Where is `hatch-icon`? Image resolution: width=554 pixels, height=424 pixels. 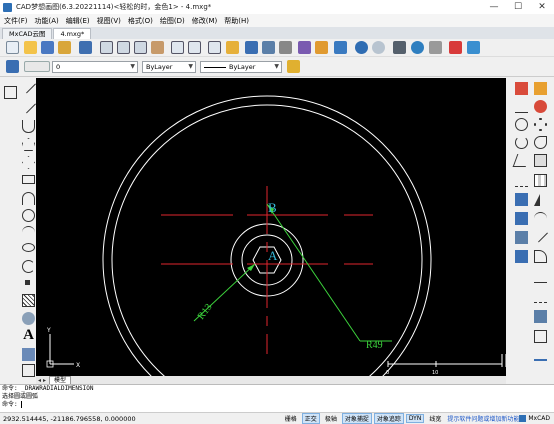 hatch-icon is located at coordinates (28, 300).